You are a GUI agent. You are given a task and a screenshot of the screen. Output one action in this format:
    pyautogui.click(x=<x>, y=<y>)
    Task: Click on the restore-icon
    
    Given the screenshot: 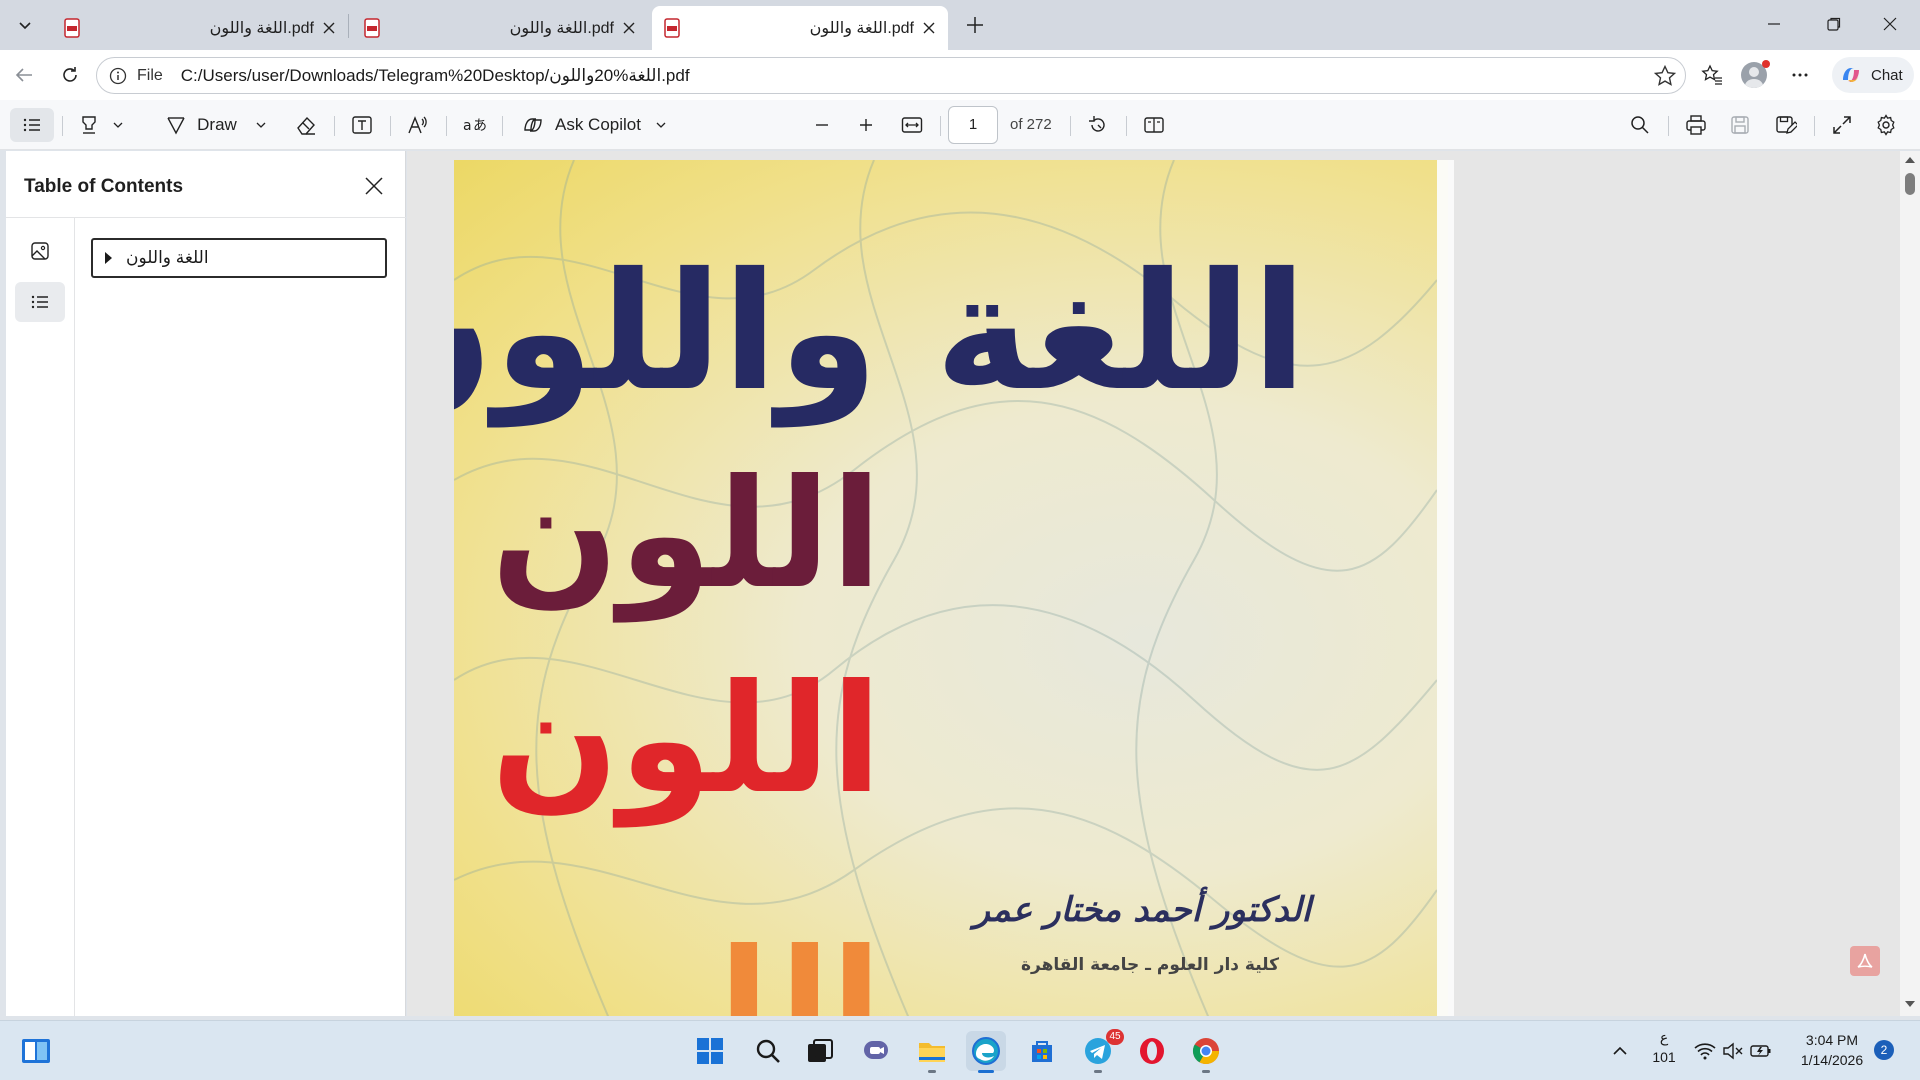 What is the action you would take?
    pyautogui.click(x=1834, y=24)
    